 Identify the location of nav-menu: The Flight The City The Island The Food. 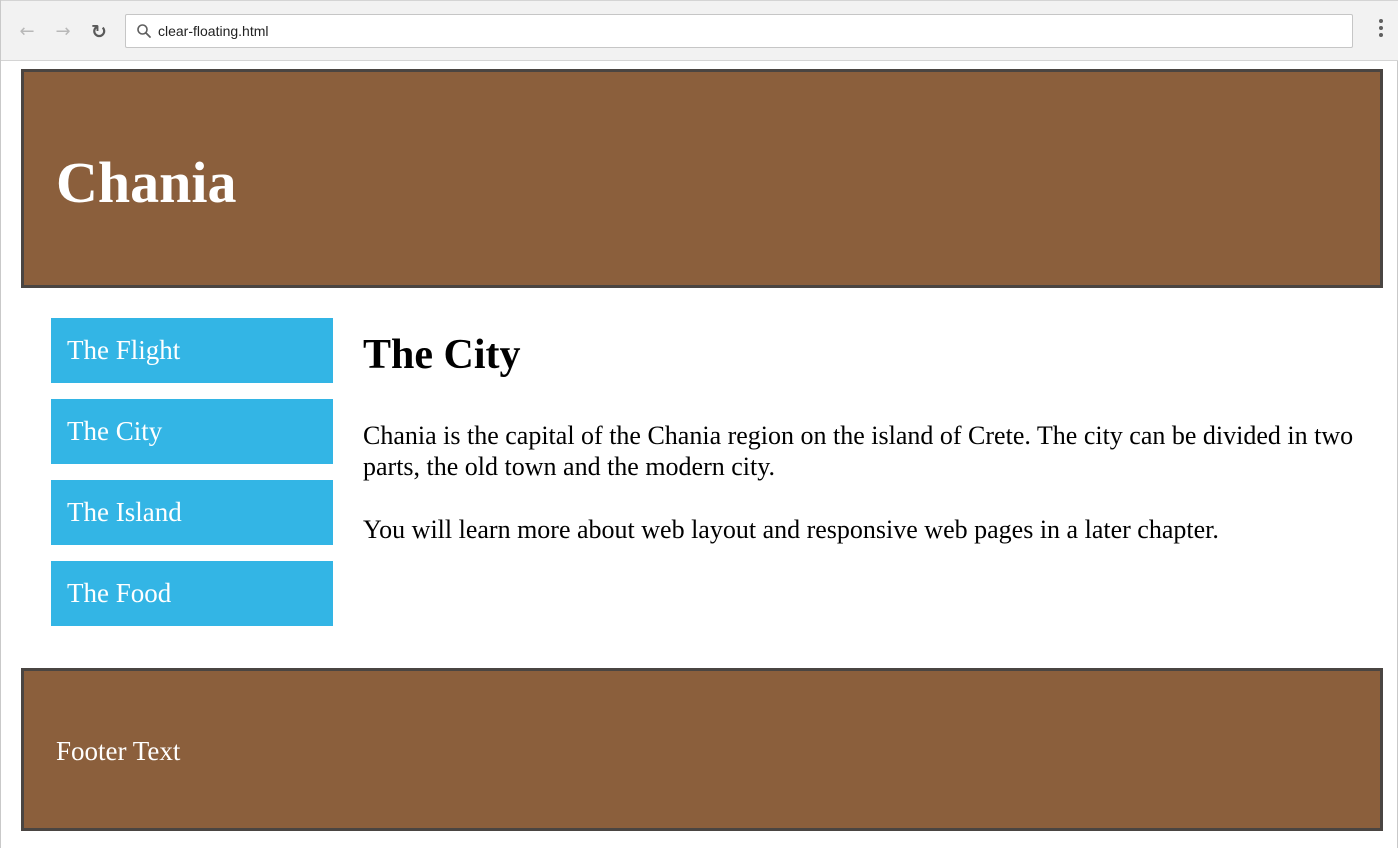
(192, 480).